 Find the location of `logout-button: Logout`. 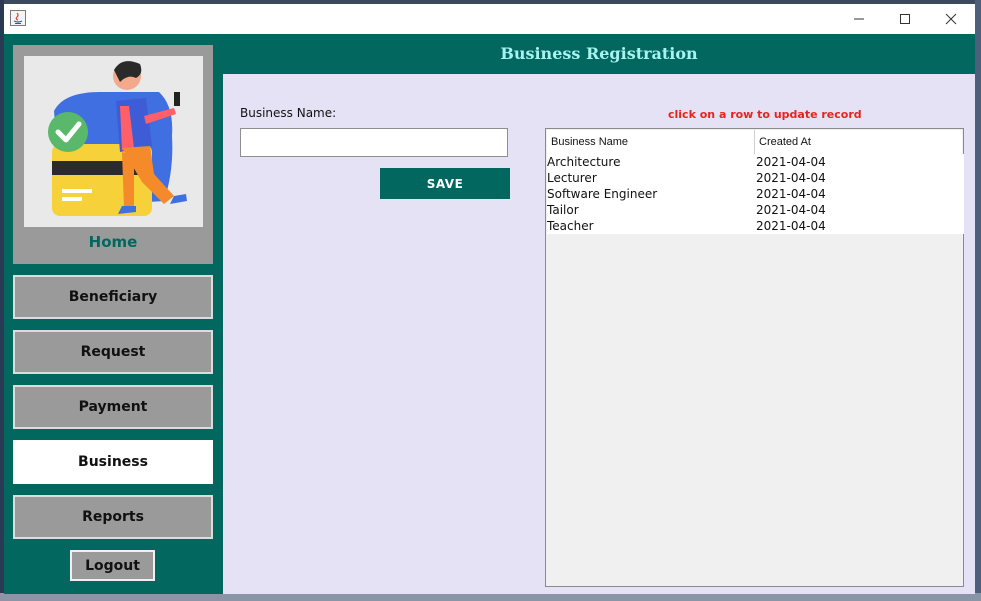

logout-button: Logout is located at coordinates (112, 565).